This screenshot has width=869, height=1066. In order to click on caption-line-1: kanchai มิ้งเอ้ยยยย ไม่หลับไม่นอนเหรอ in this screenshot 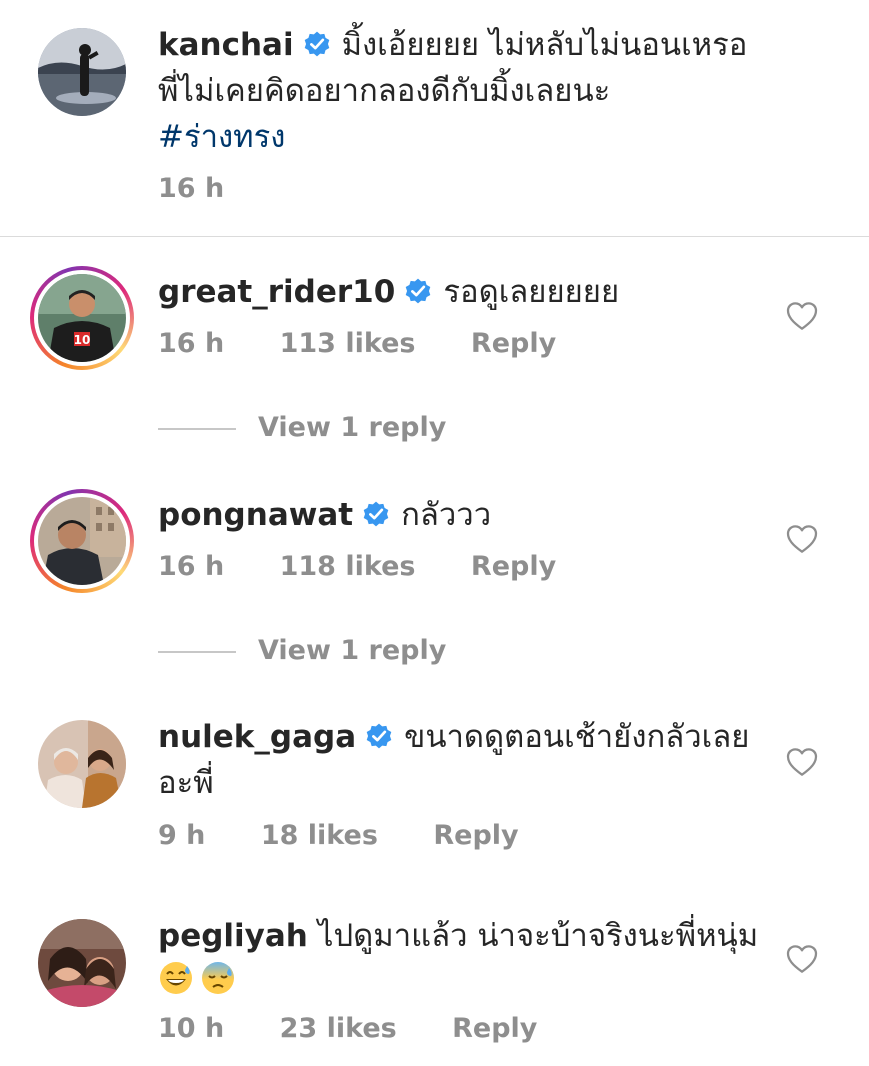, I will do `click(452, 45)`.